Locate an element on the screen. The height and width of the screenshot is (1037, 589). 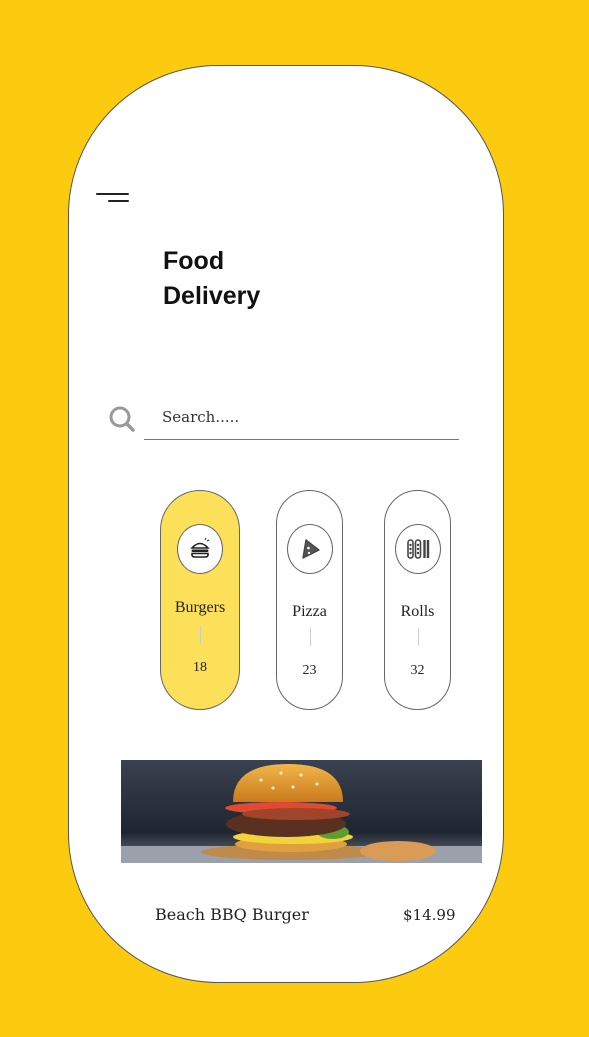
featured-burger-image is located at coordinates (301, 811).